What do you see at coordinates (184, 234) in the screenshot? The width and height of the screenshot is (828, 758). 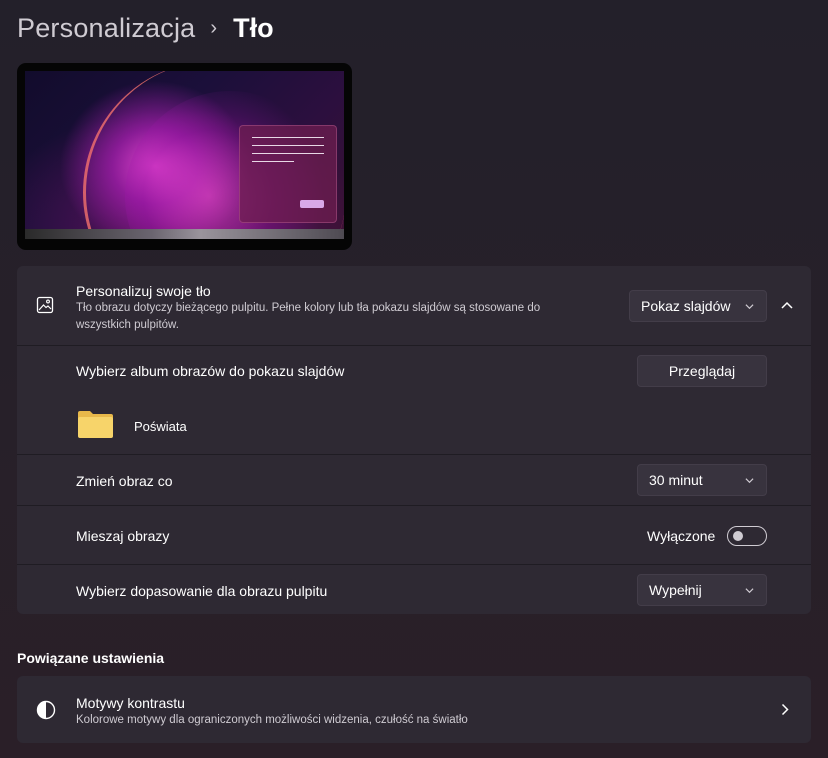 I see `preview-taskbar` at bounding box center [184, 234].